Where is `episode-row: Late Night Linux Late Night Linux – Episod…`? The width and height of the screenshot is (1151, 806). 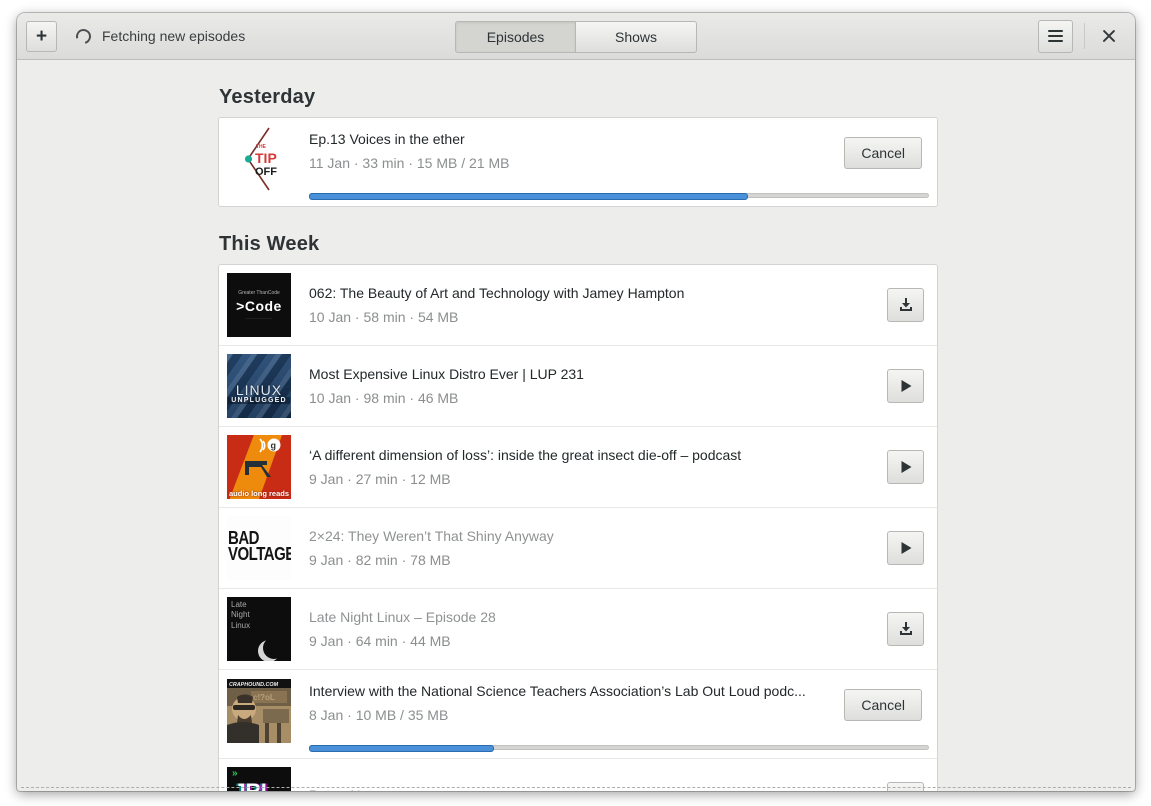 episode-row: Late Night Linux Late Night Linux – Episod… is located at coordinates (578, 628).